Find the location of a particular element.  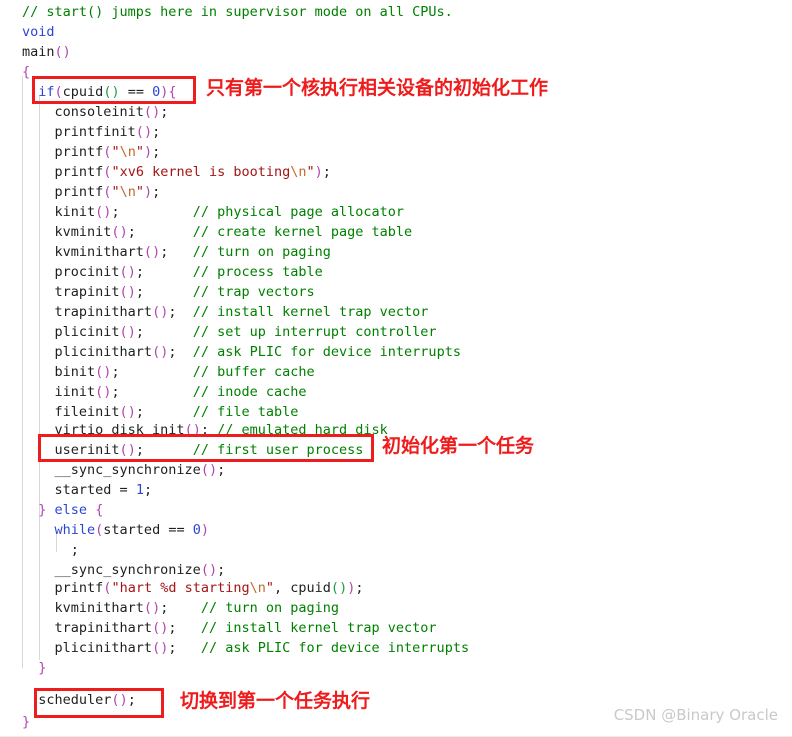

annotation-init-devices: 只有第一个核执行相关设备的初始化工作 is located at coordinates (377, 88).